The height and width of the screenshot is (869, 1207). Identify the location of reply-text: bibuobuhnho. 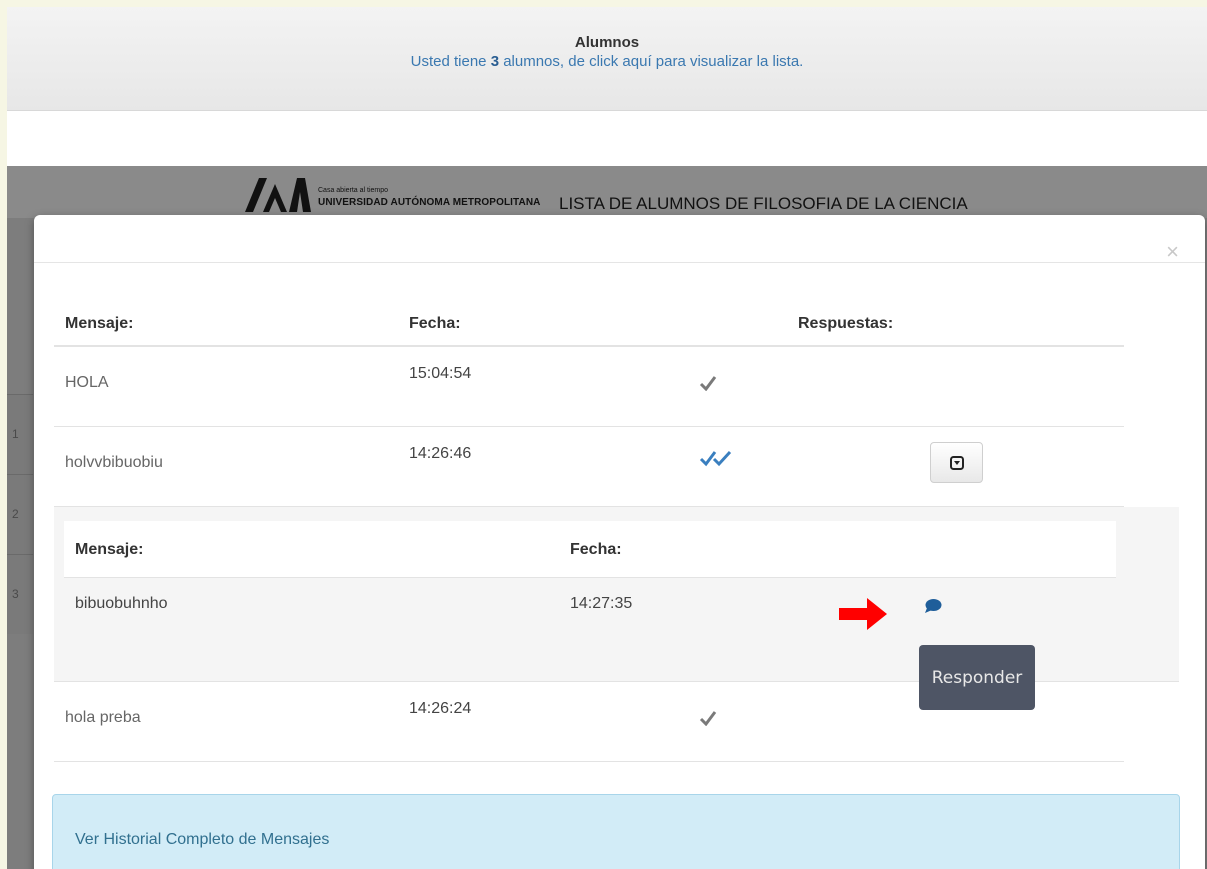
(121, 603).